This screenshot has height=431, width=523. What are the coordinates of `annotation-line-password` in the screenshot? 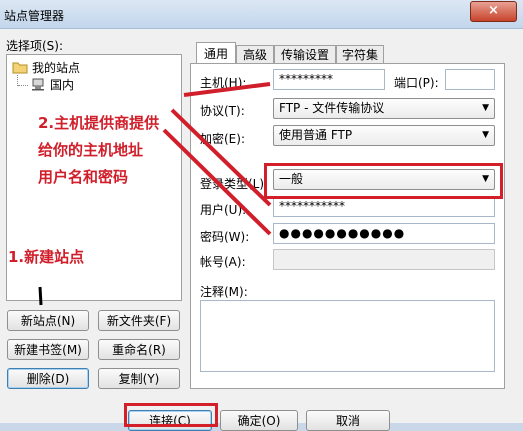 It's located at (217, 182).